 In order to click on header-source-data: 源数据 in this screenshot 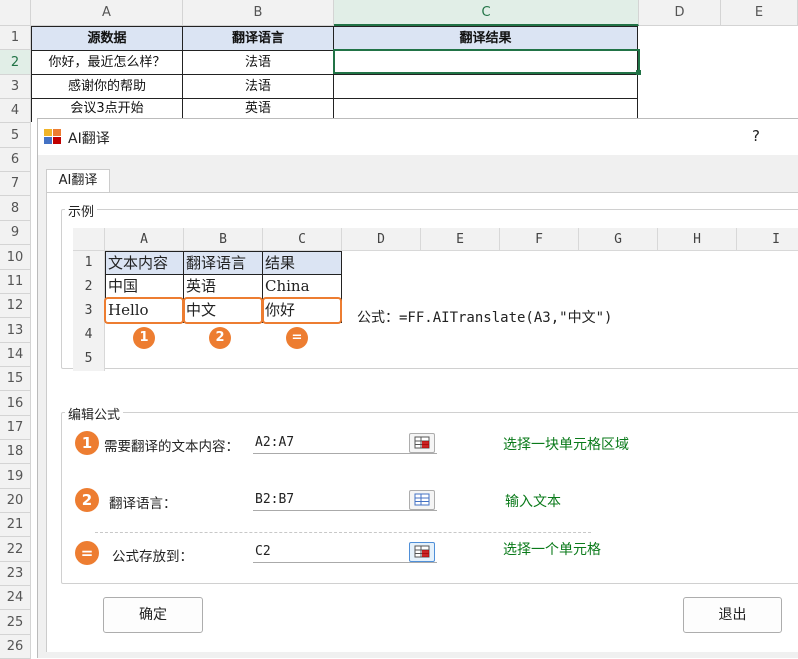, I will do `click(107, 39)`.